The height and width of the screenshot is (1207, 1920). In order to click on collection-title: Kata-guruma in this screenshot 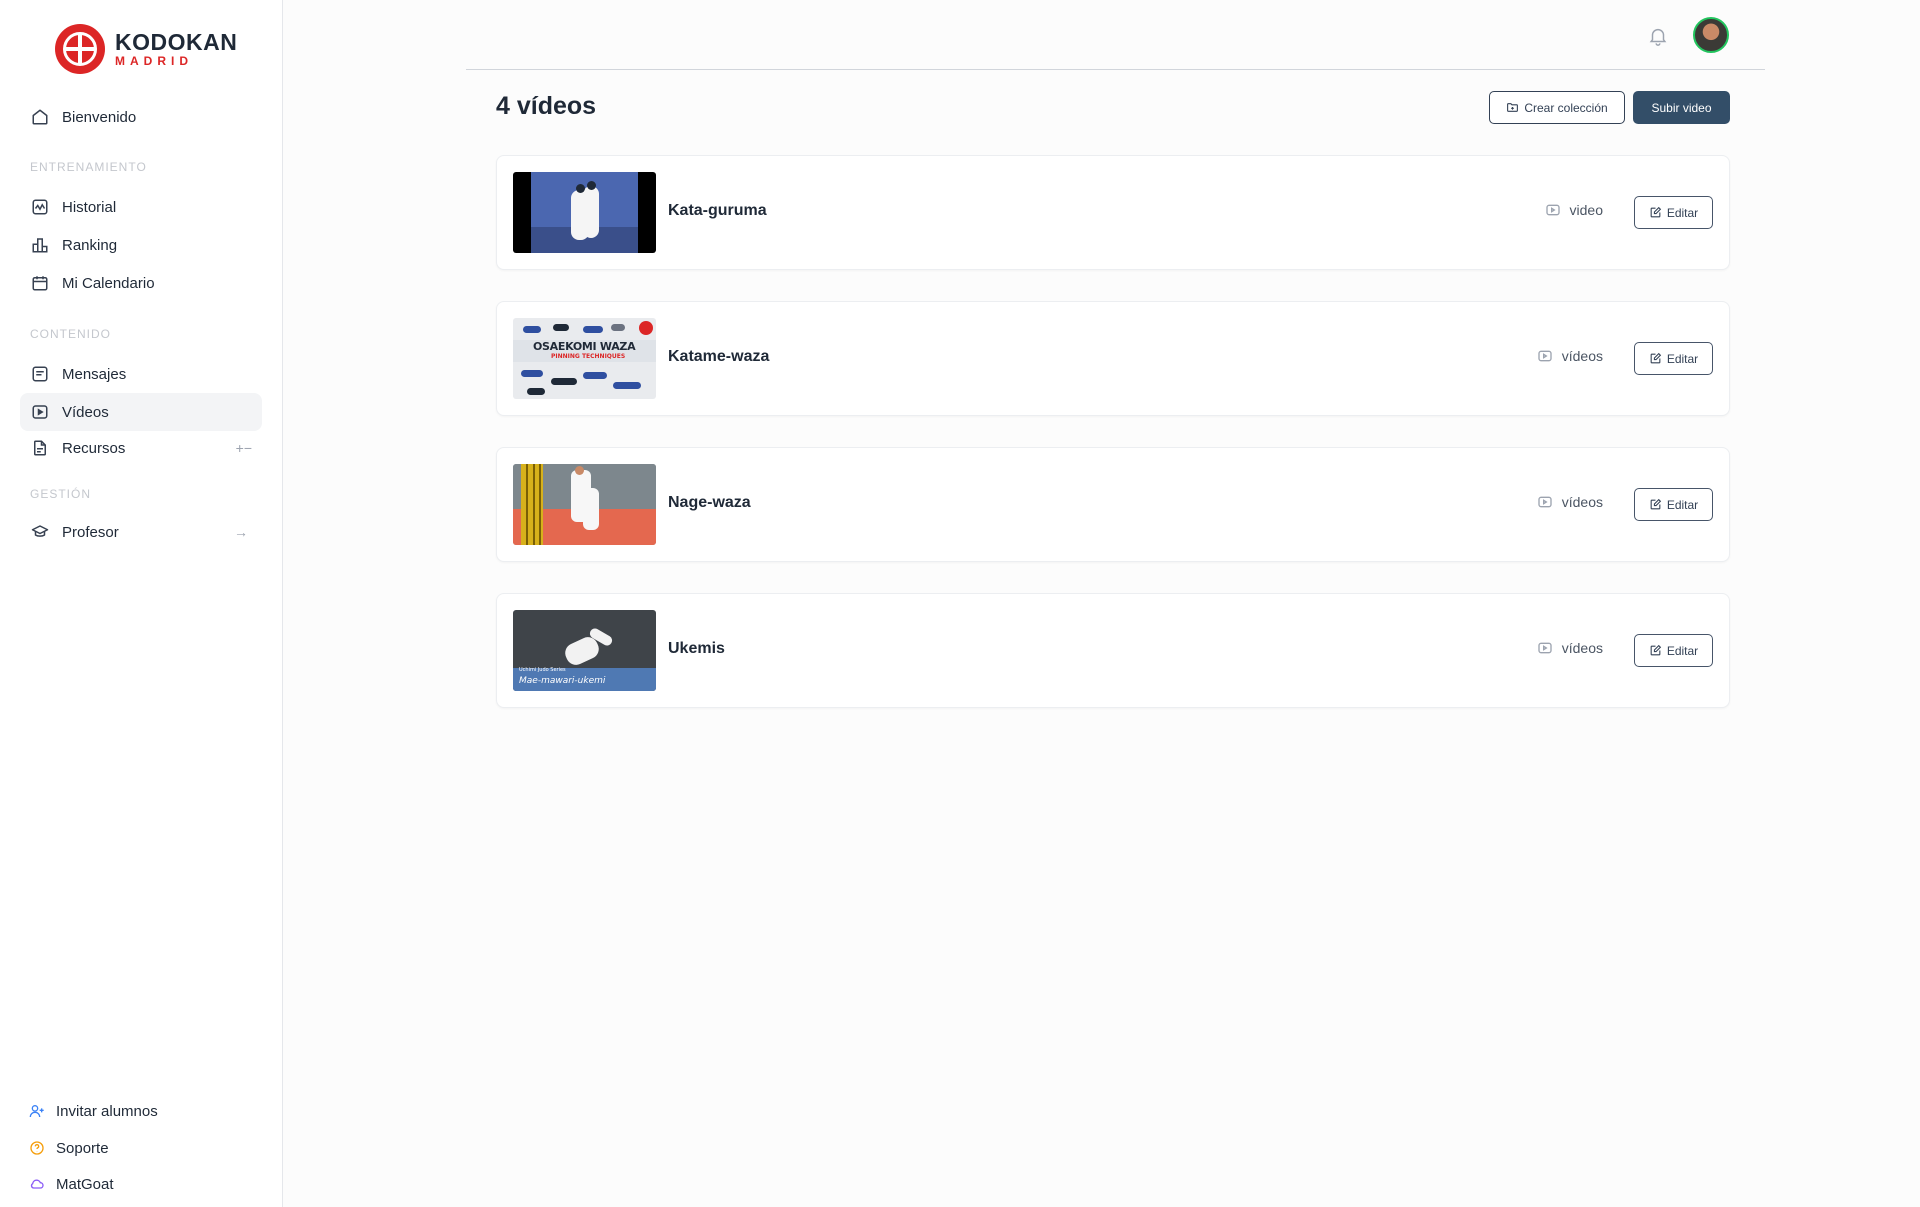, I will do `click(717, 211)`.